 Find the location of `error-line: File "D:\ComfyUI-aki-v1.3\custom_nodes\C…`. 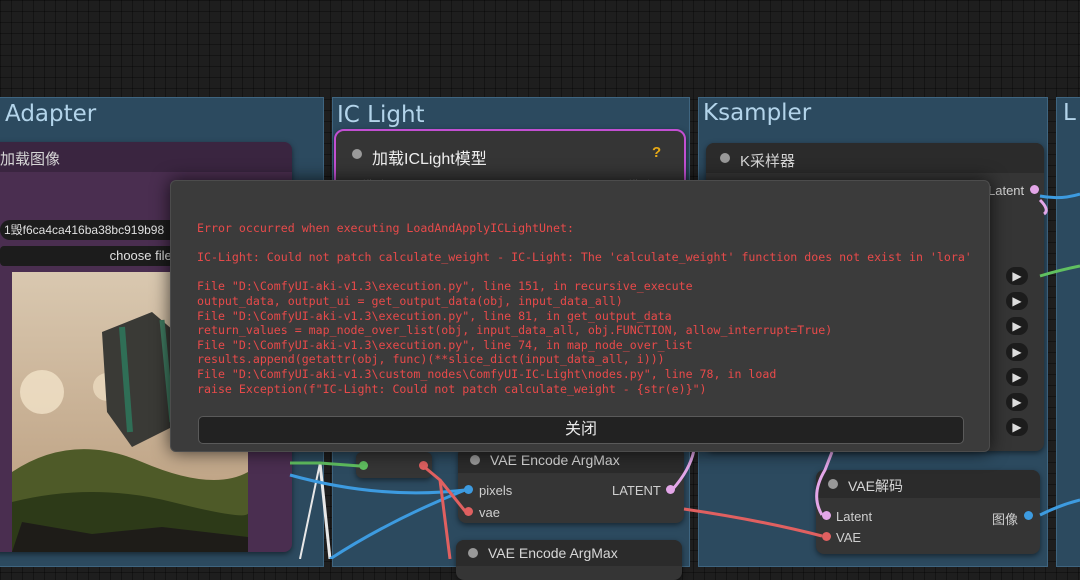

error-line: File "D:\ComfyUI-aki-v1.3\custom_nodes\C… is located at coordinates (487, 373).